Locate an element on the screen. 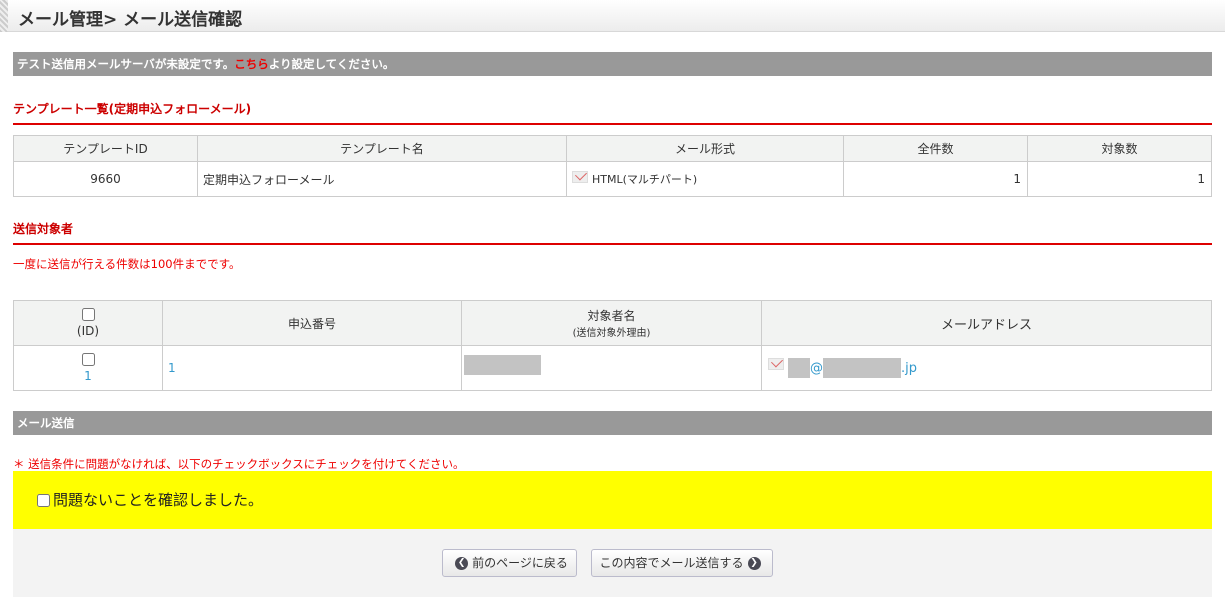  notice-text-after: より設定してください。 is located at coordinates (331, 64).